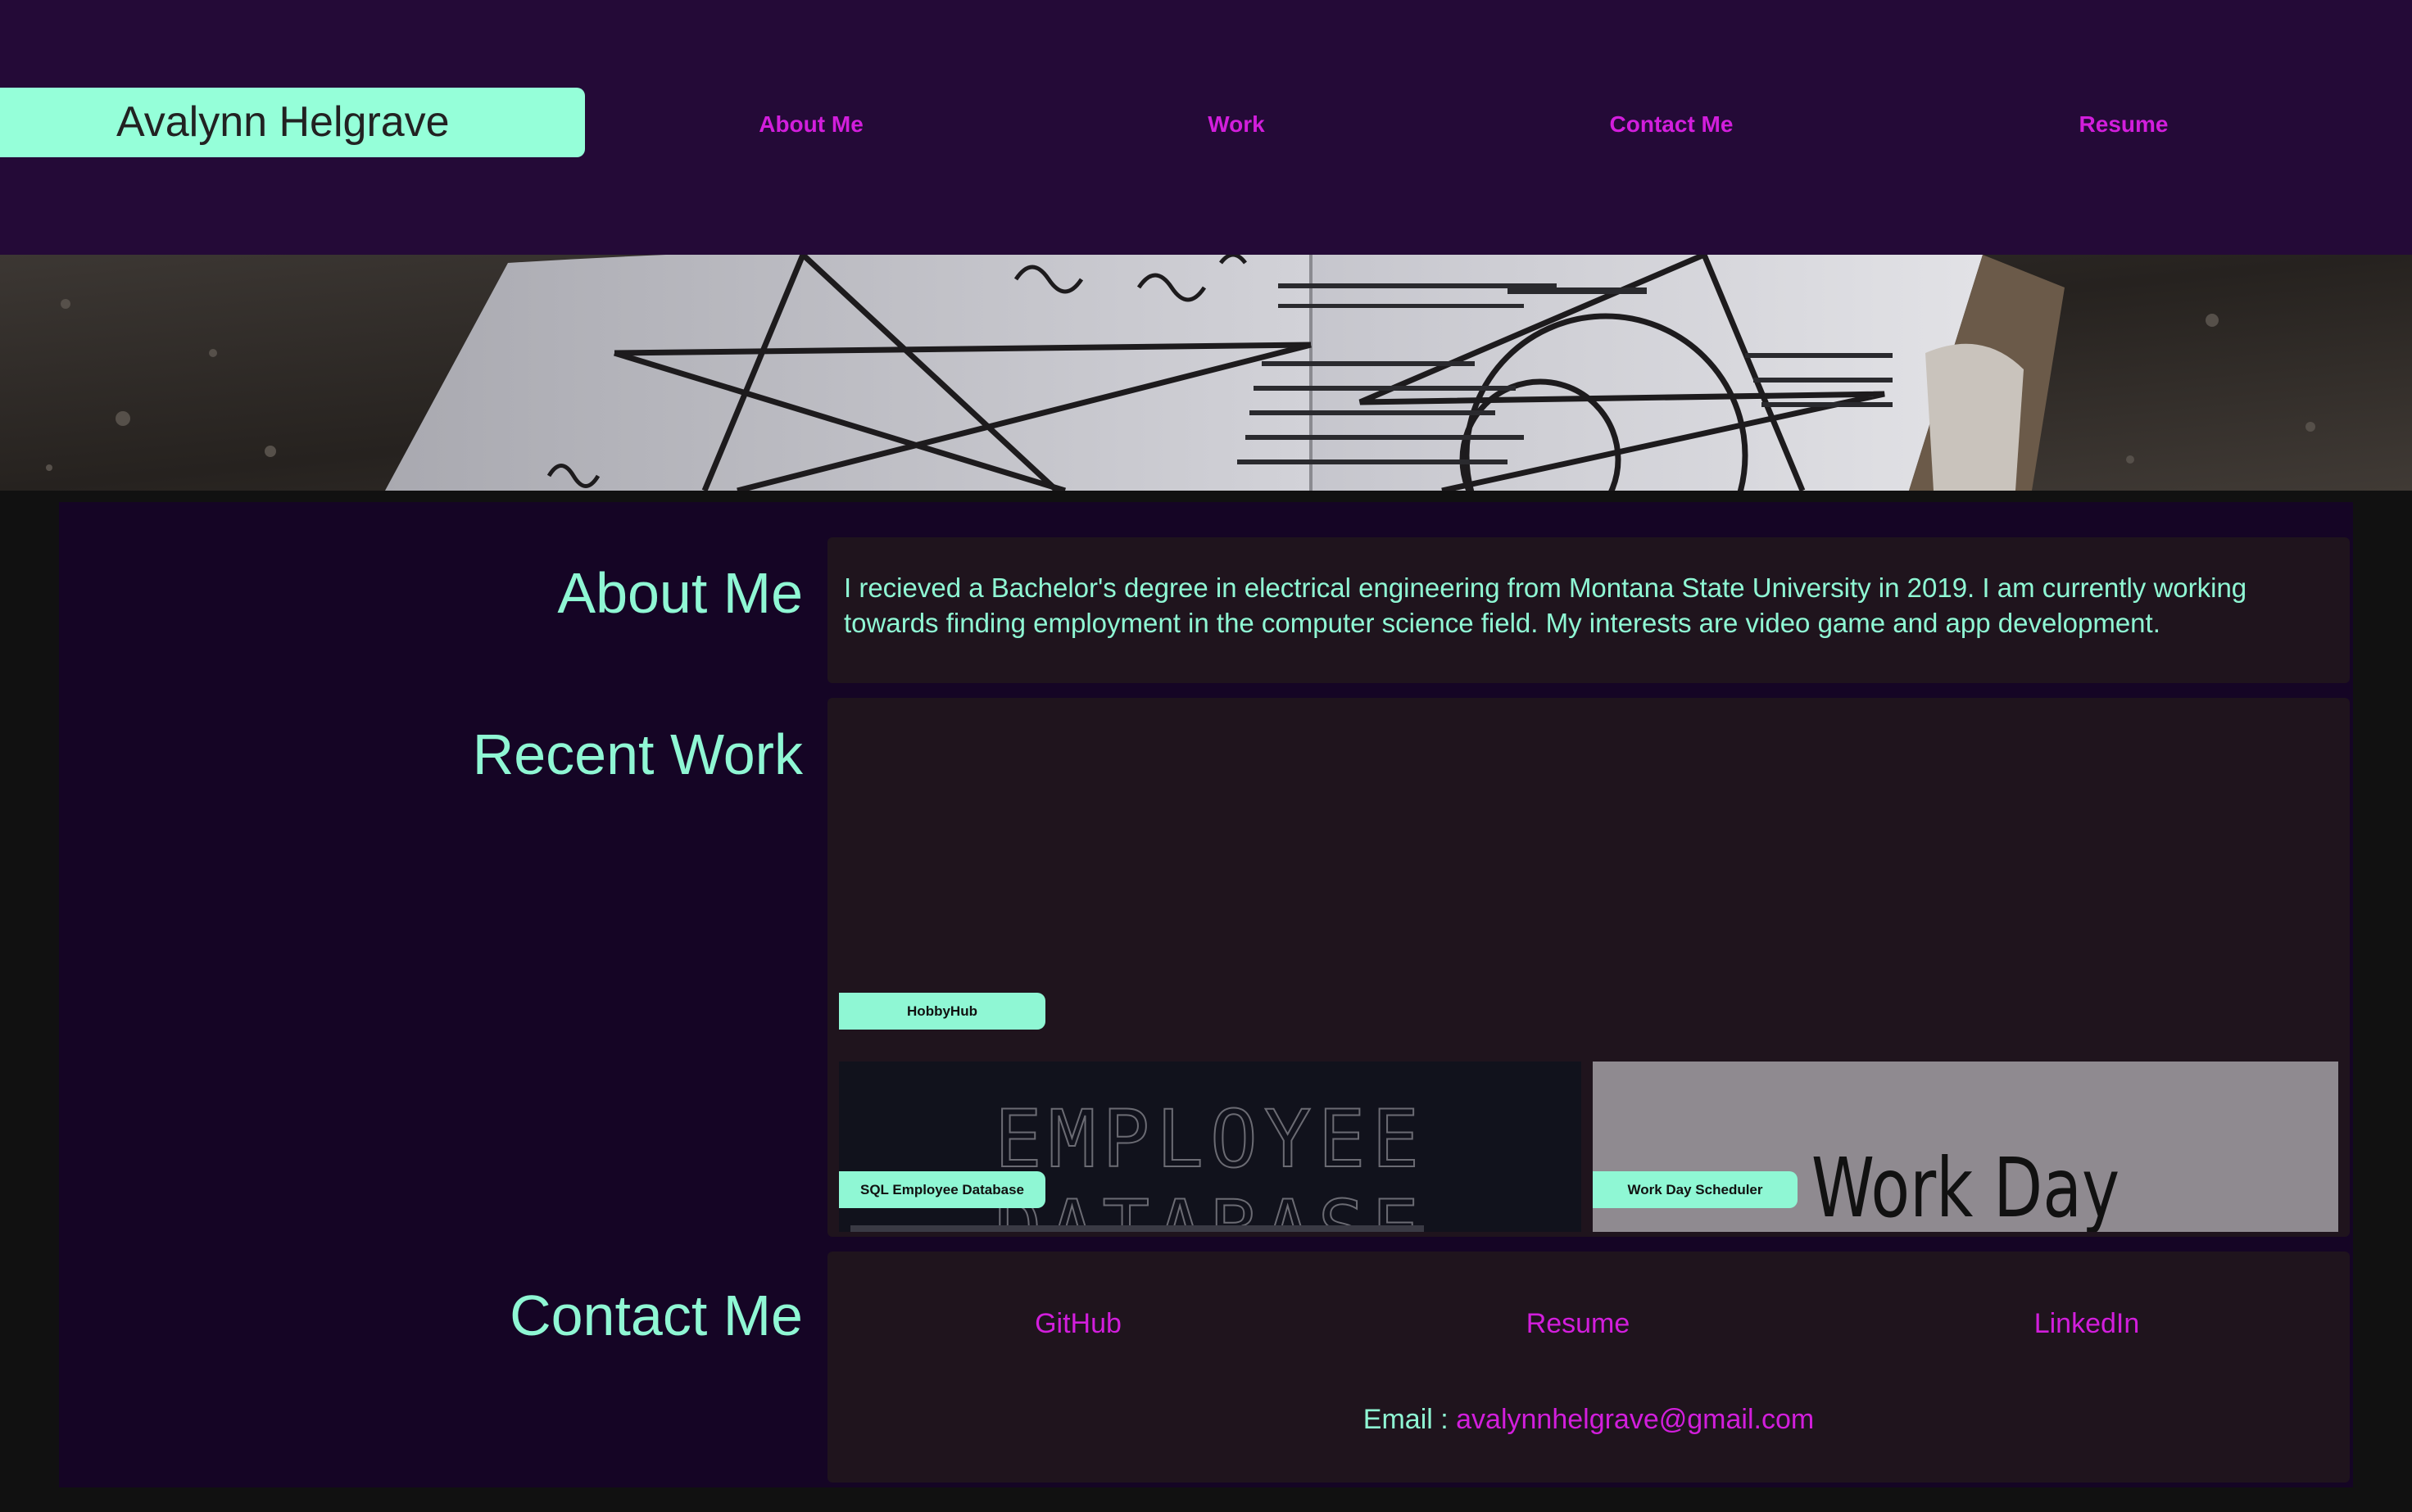 This screenshot has height=1512, width=2412. What do you see at coordinates (2087, 1324) in the screenshot?
I see `linkedin-link: LinkedIn` at bounding box center [2087, 1324].